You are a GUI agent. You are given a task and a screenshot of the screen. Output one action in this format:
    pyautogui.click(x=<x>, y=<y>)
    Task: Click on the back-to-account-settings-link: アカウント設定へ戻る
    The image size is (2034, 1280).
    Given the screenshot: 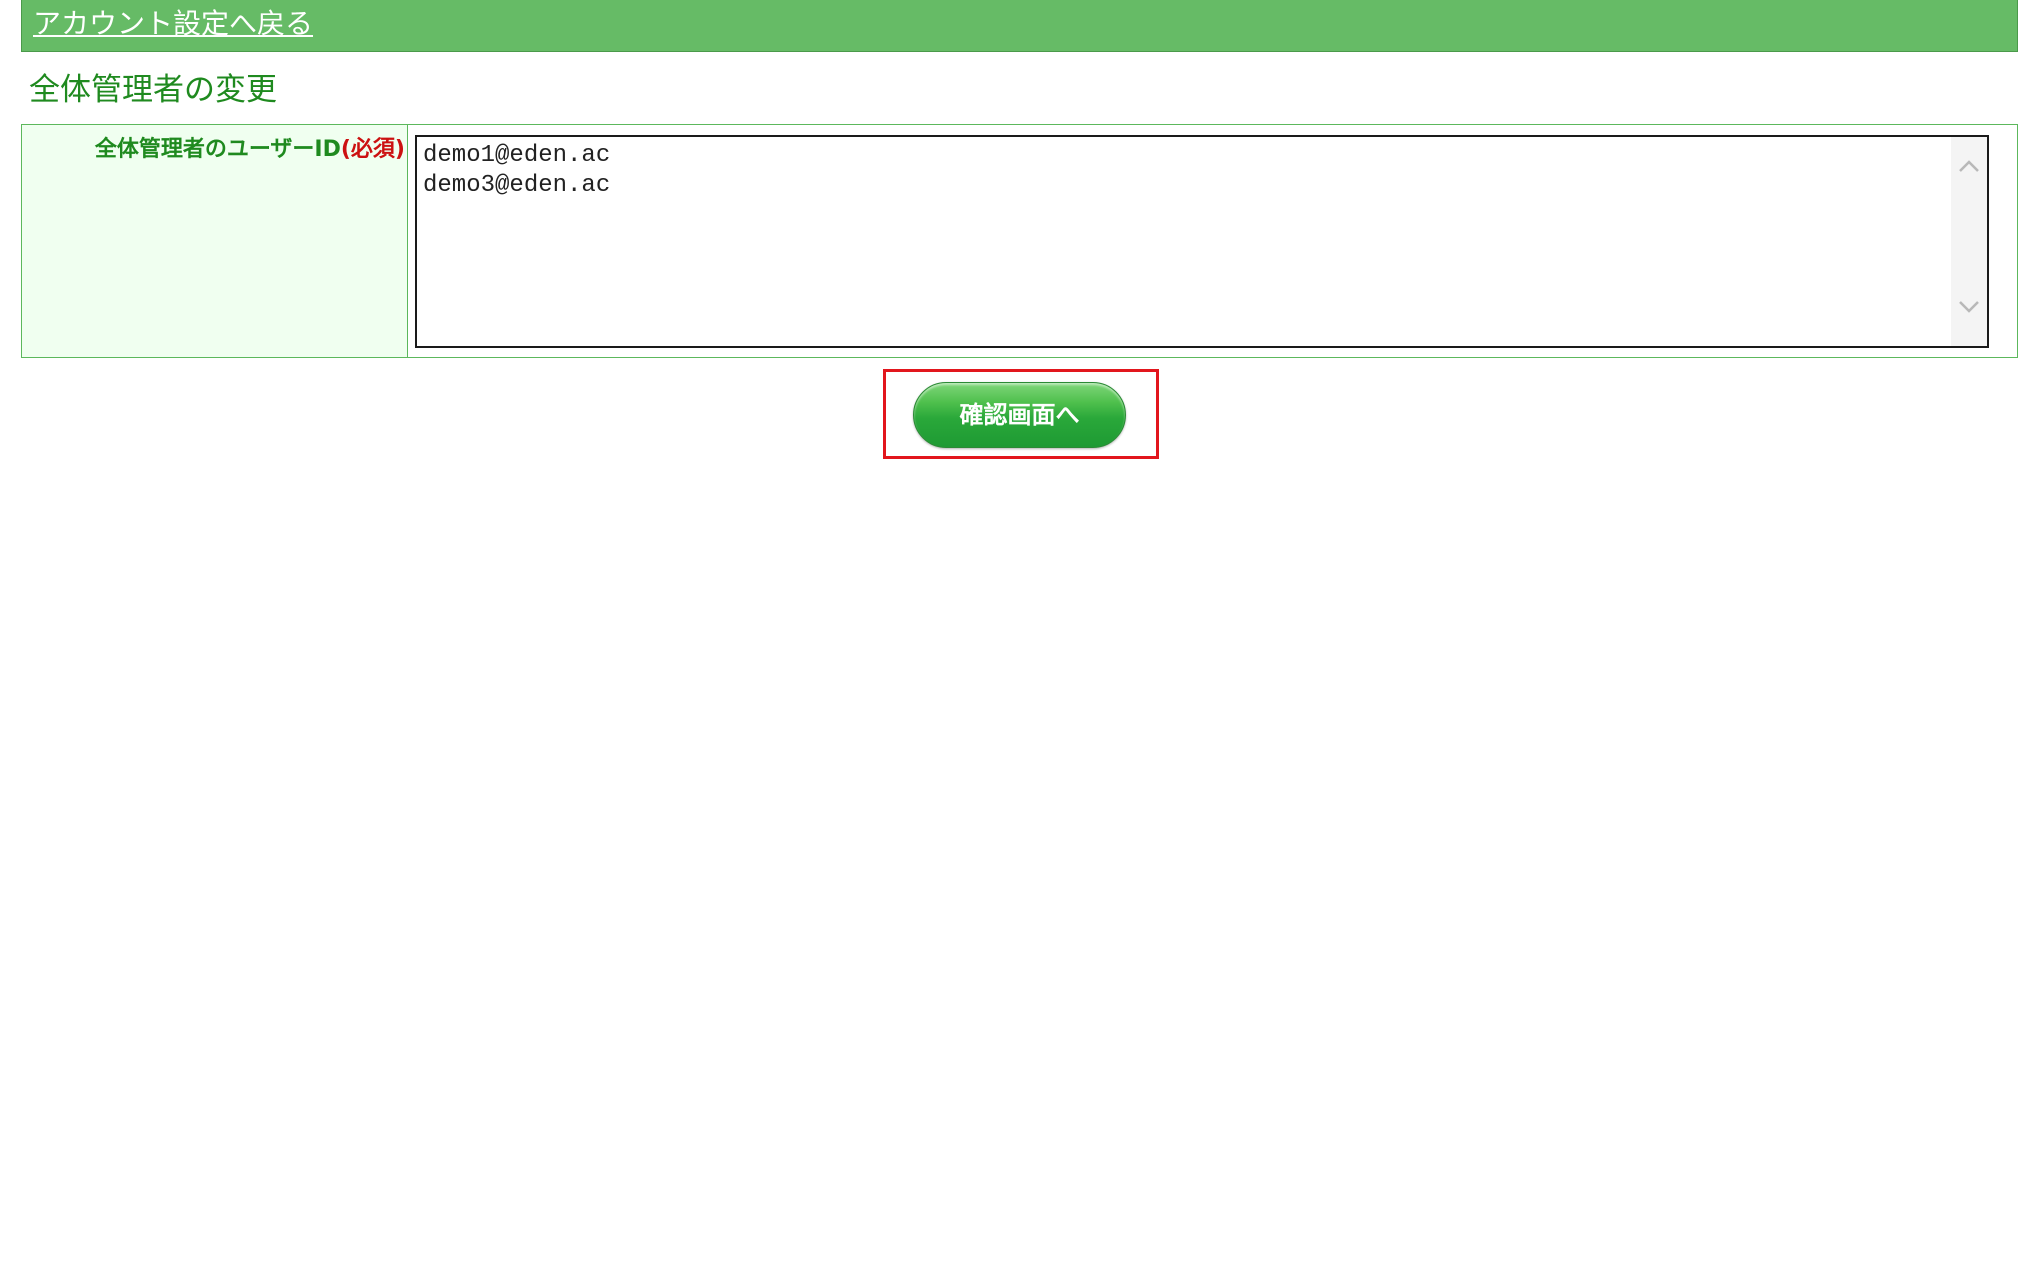 What is the action you would take?
    pyautogui.click(x=173, y=24)
    